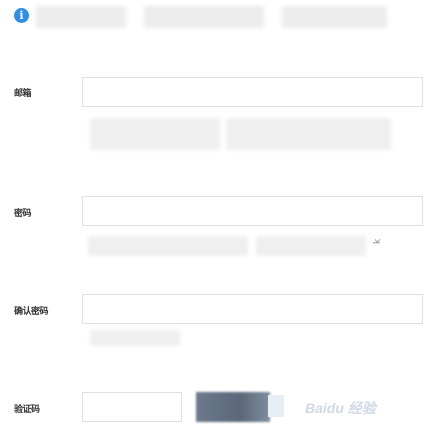 Image resolution: width=431 pixels, height=441 pixels. I want to click on watermark: Baidu 经验, so click(340, 408).